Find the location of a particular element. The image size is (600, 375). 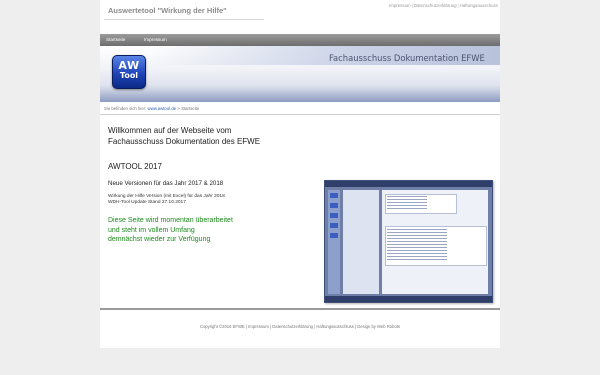

versions-heading: Neue Versionen für das Jahr 2017 & 2018 is located at coordinates (166, 183).